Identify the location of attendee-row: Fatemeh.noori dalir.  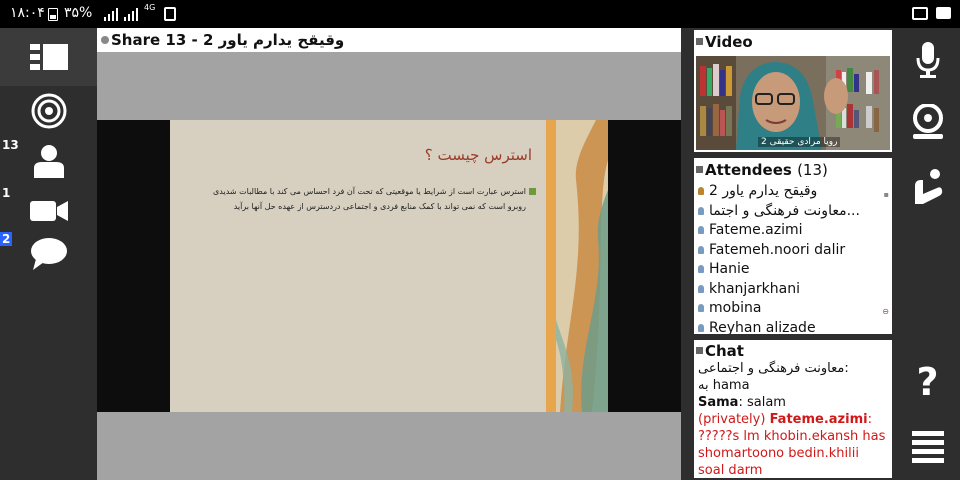
(793, 251).